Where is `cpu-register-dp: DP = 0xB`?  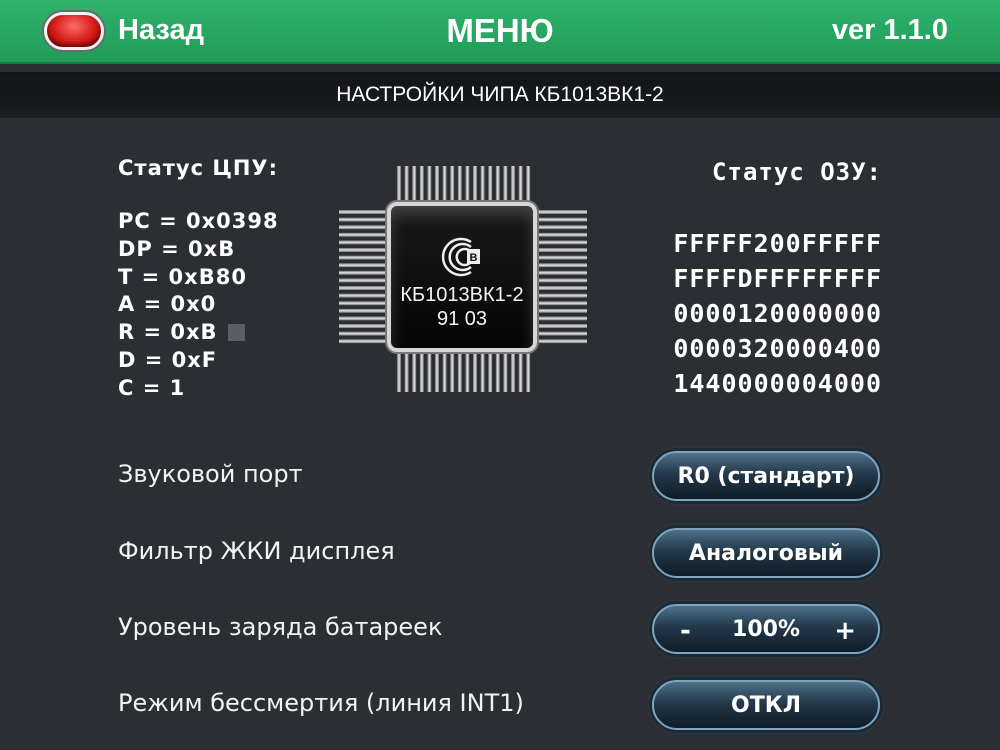 cpu-register-dp: DP = 0xB is located at coordinates (177, 248).